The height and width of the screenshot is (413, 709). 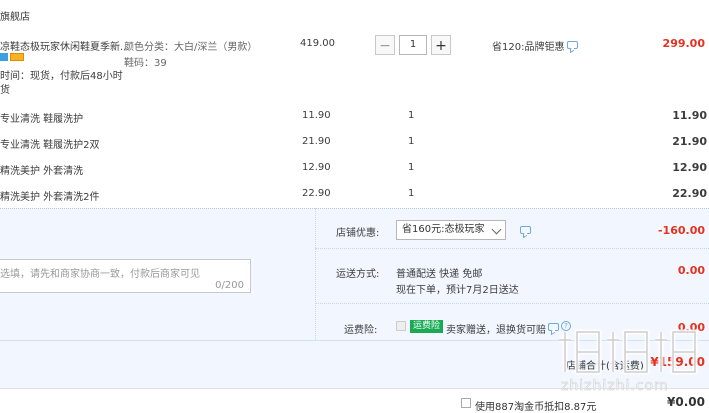 I want to click on card-icon, so click(x=17, y=57).